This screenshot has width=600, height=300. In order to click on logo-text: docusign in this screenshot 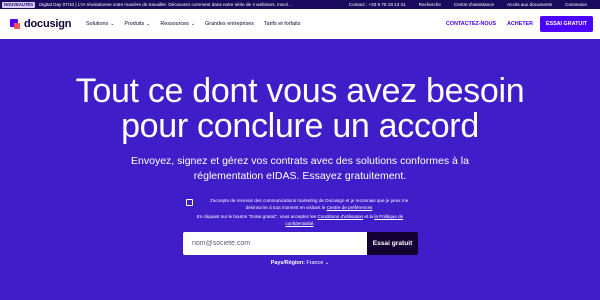, I will do `click(48, 24)`.